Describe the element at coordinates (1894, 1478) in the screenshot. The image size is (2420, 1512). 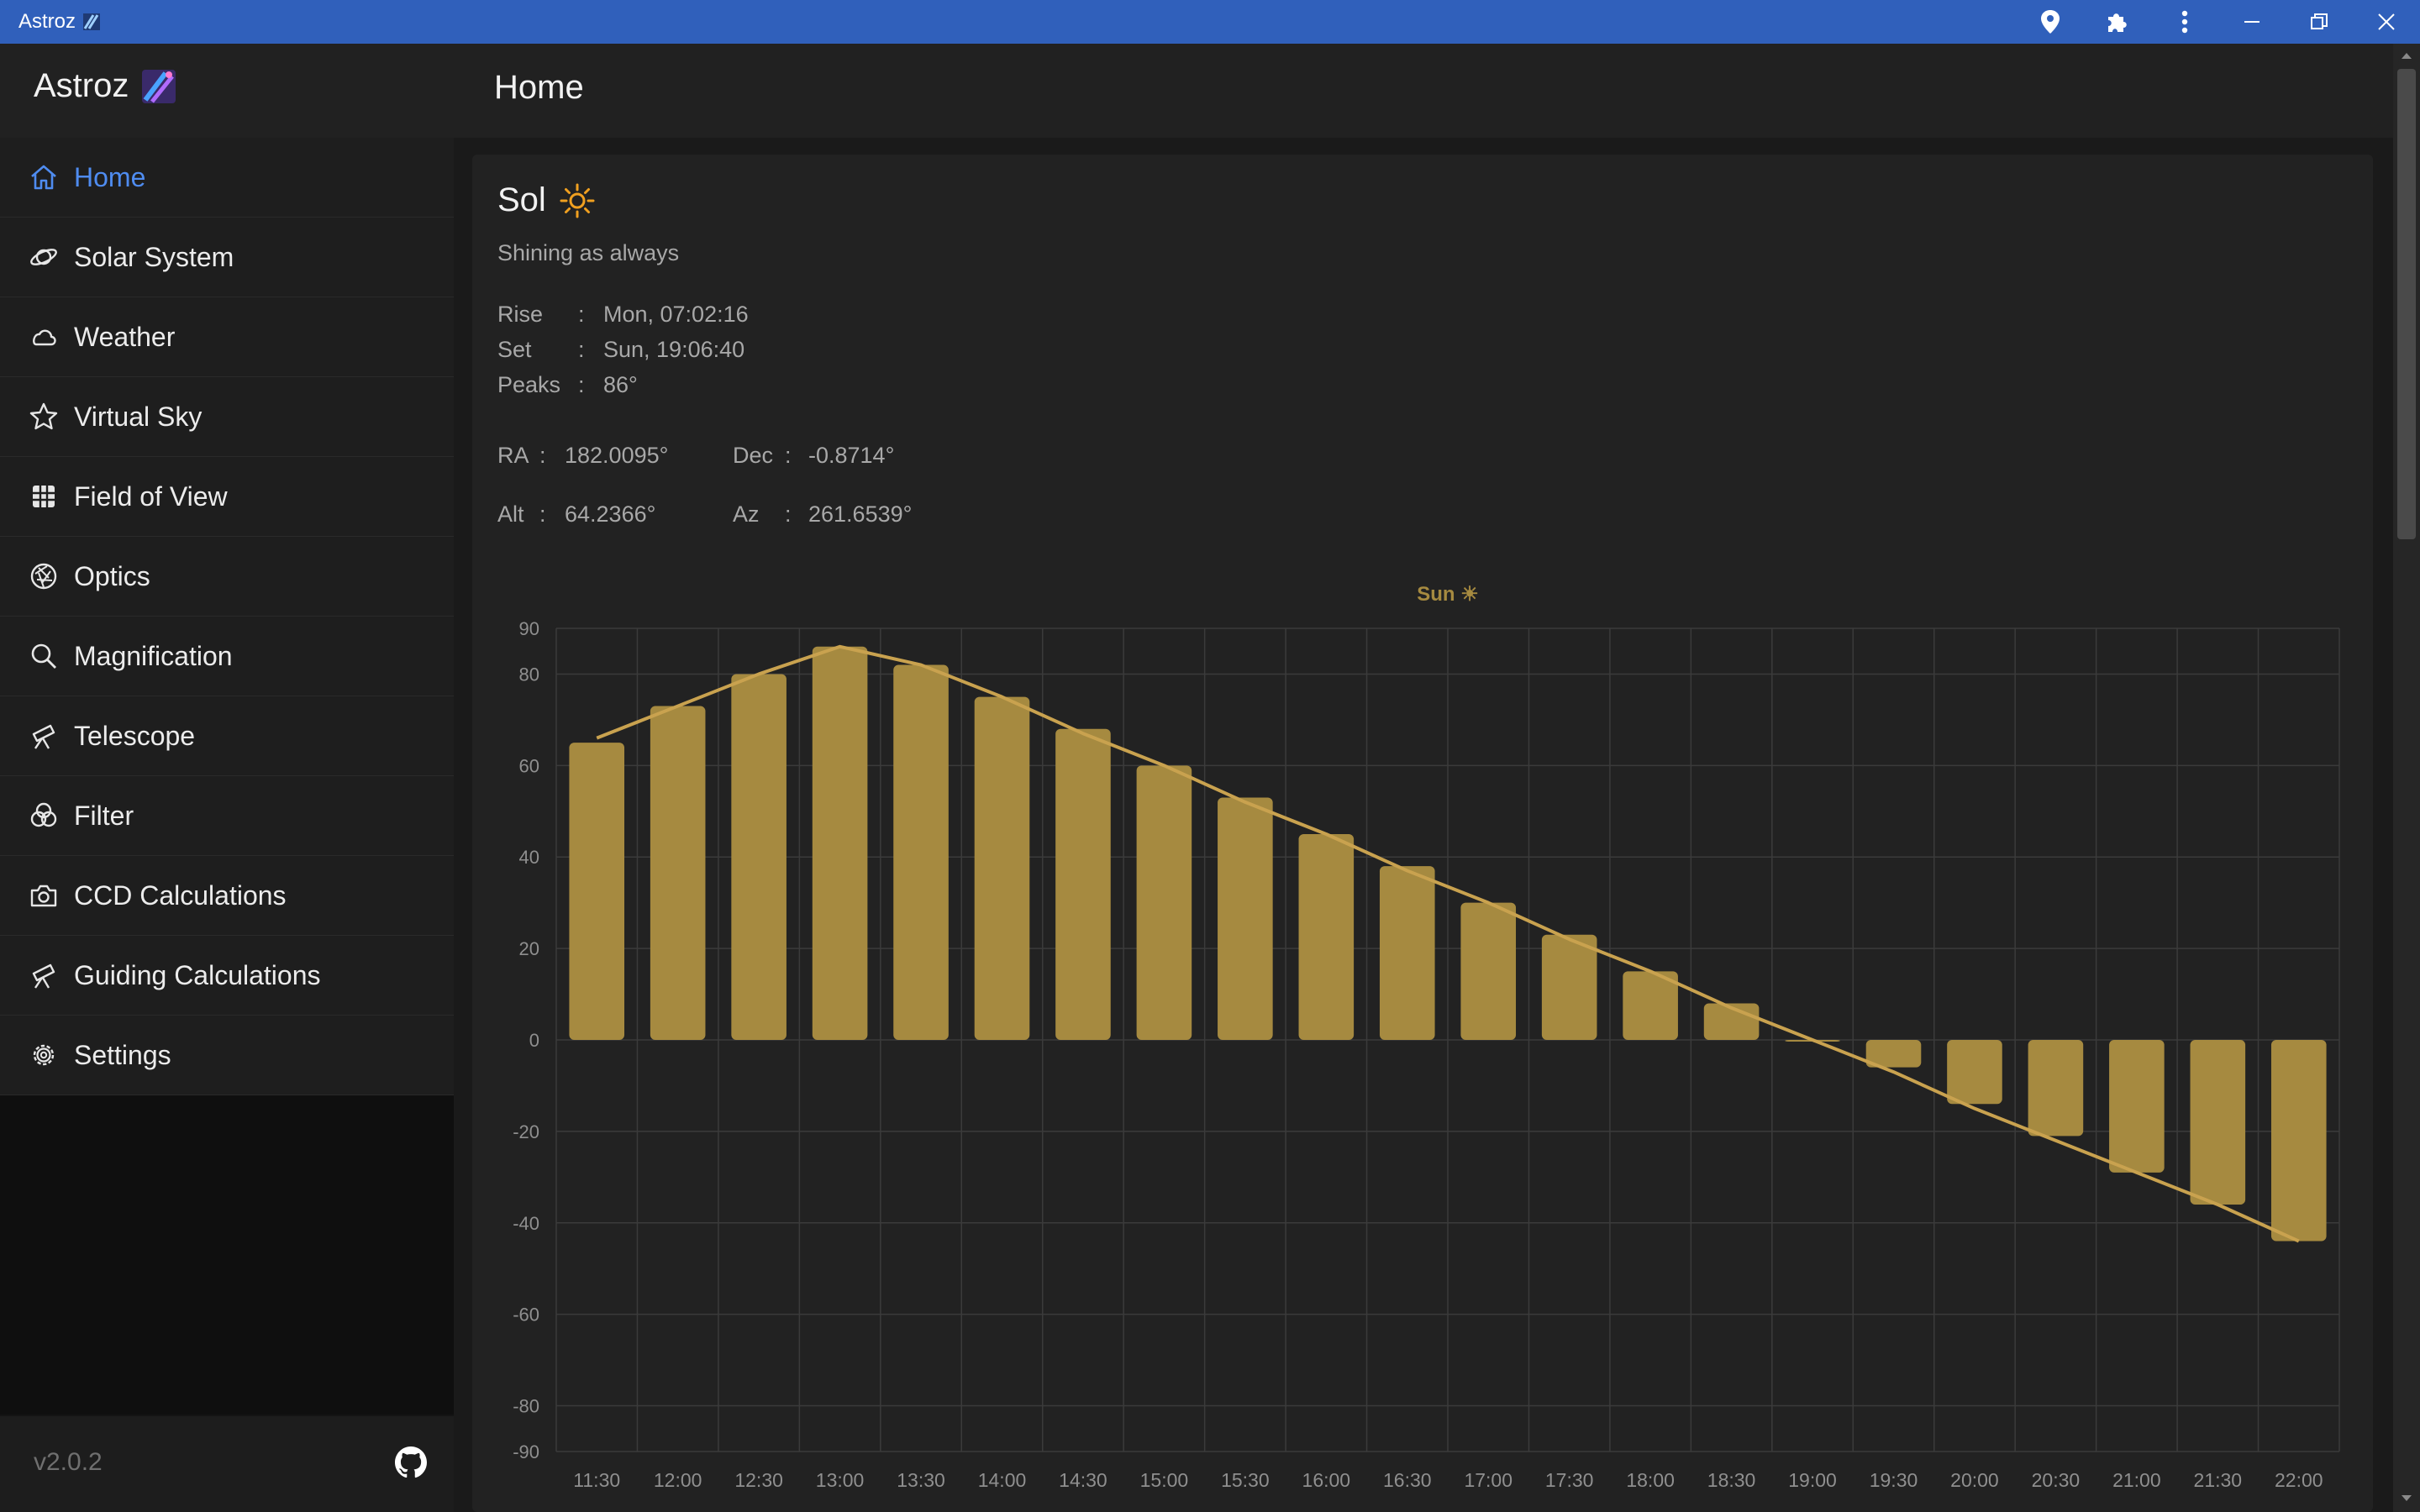
I see `x-tick-label: 19:30` at that location.